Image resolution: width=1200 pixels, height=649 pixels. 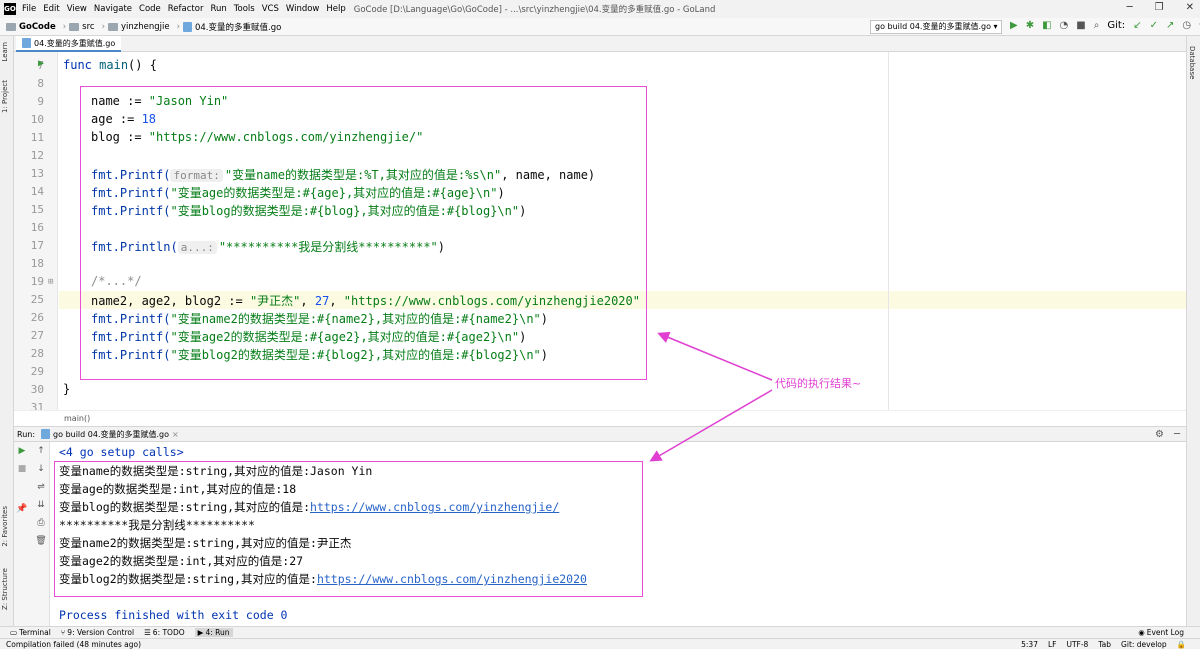 I want to click on scroll-down-icon: ↓, so click(x=41, y=469).